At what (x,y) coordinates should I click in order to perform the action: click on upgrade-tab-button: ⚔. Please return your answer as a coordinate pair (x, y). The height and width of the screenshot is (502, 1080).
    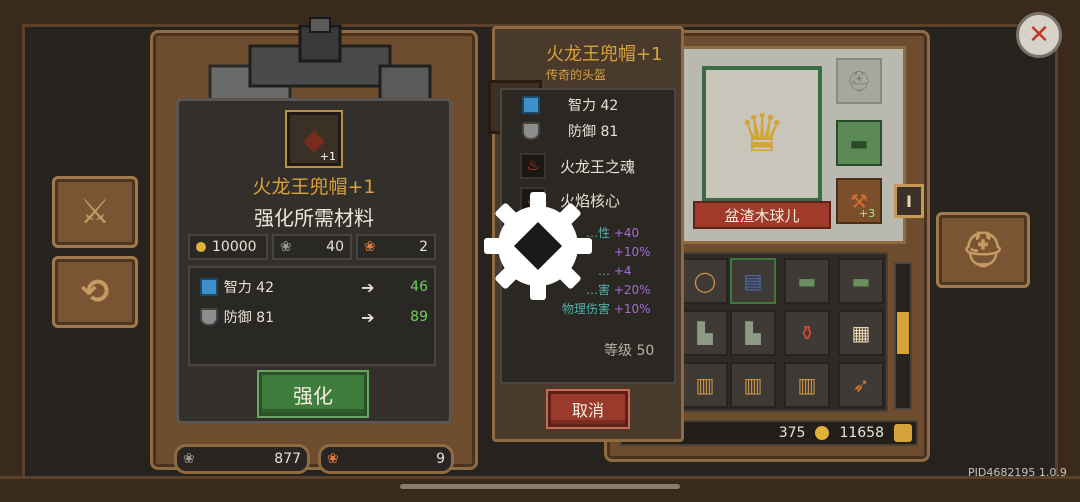
    Looking at the image, I should click on (95, 212).